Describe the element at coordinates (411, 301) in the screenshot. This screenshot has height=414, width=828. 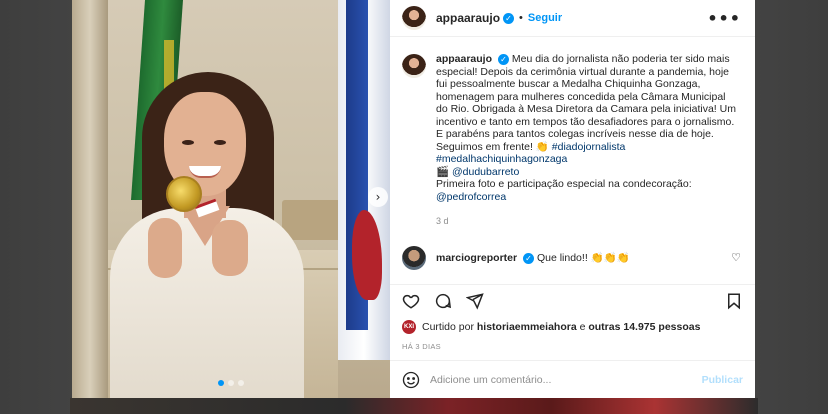
I see `like-heart-icon` at that location.